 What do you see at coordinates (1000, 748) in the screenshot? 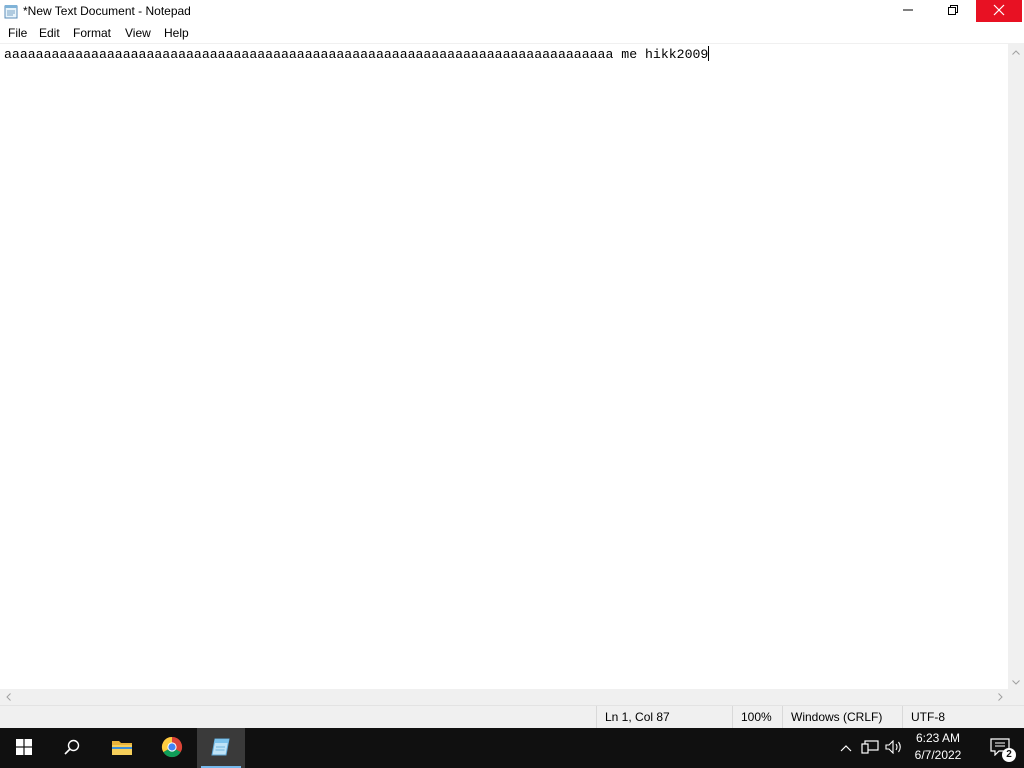
I see `action-center-button: 2` at bounding box center [1000, 748].